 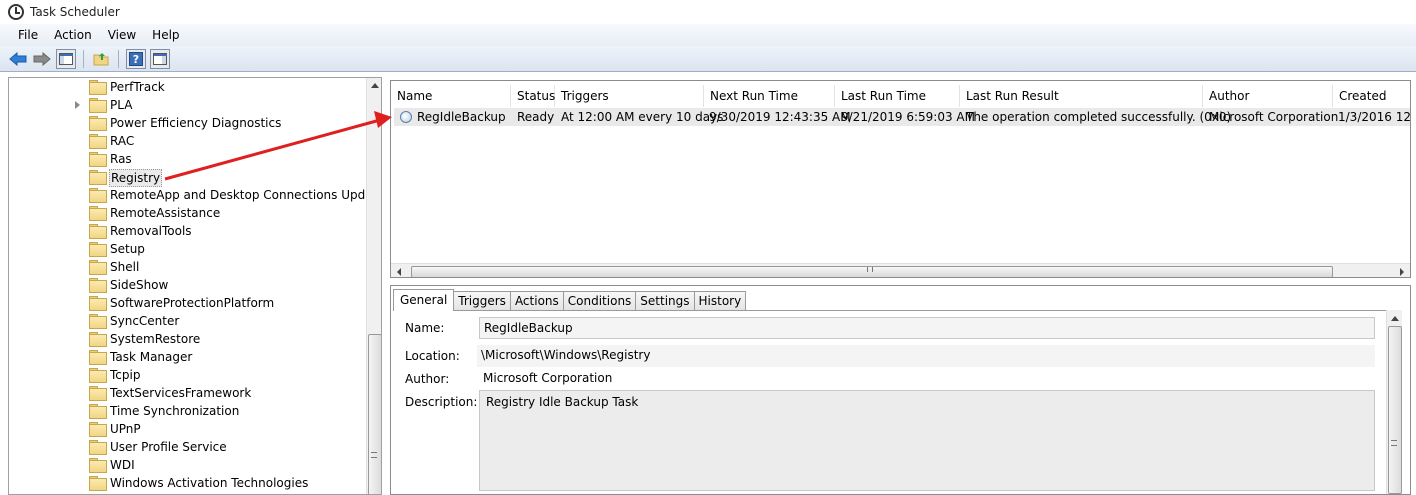 What do you see at coordinates (427, 379) in the screenshot?
I see `author-label: Author:` at bounding box center [427, 379].